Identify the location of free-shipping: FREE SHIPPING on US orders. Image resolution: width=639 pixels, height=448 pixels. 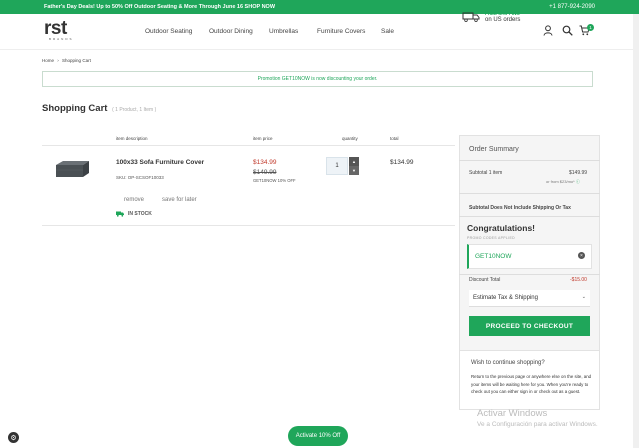
(491, 17).